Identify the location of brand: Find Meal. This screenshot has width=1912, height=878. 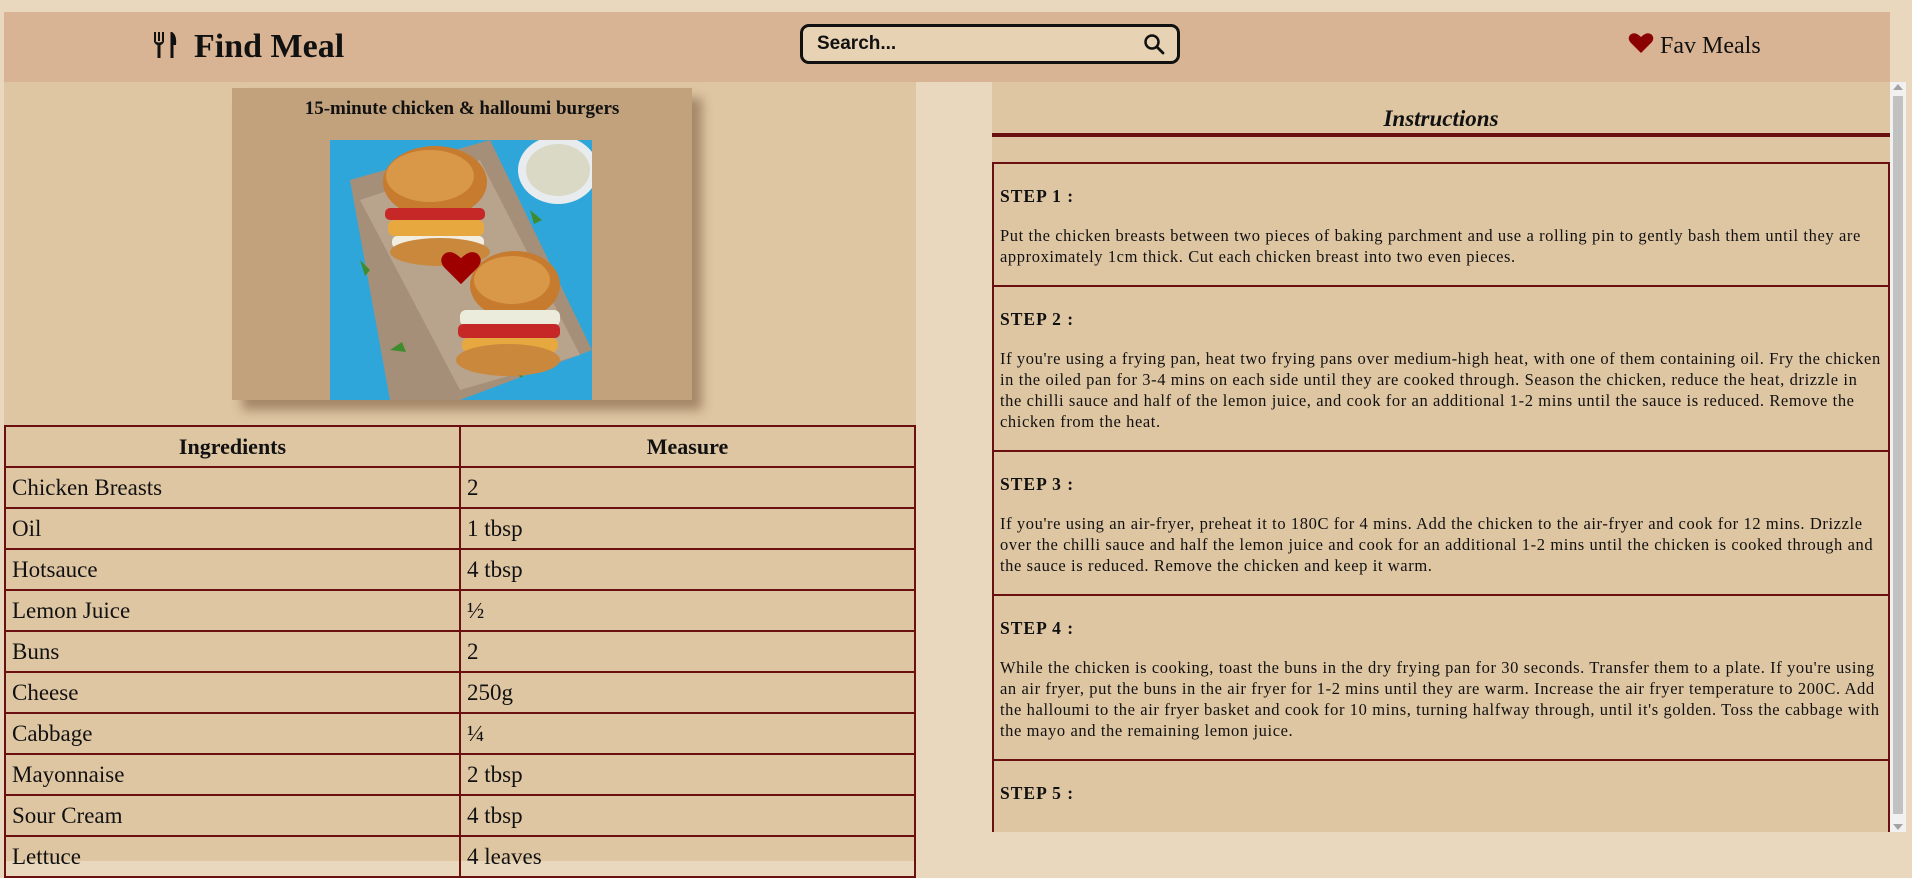
(248, 47).